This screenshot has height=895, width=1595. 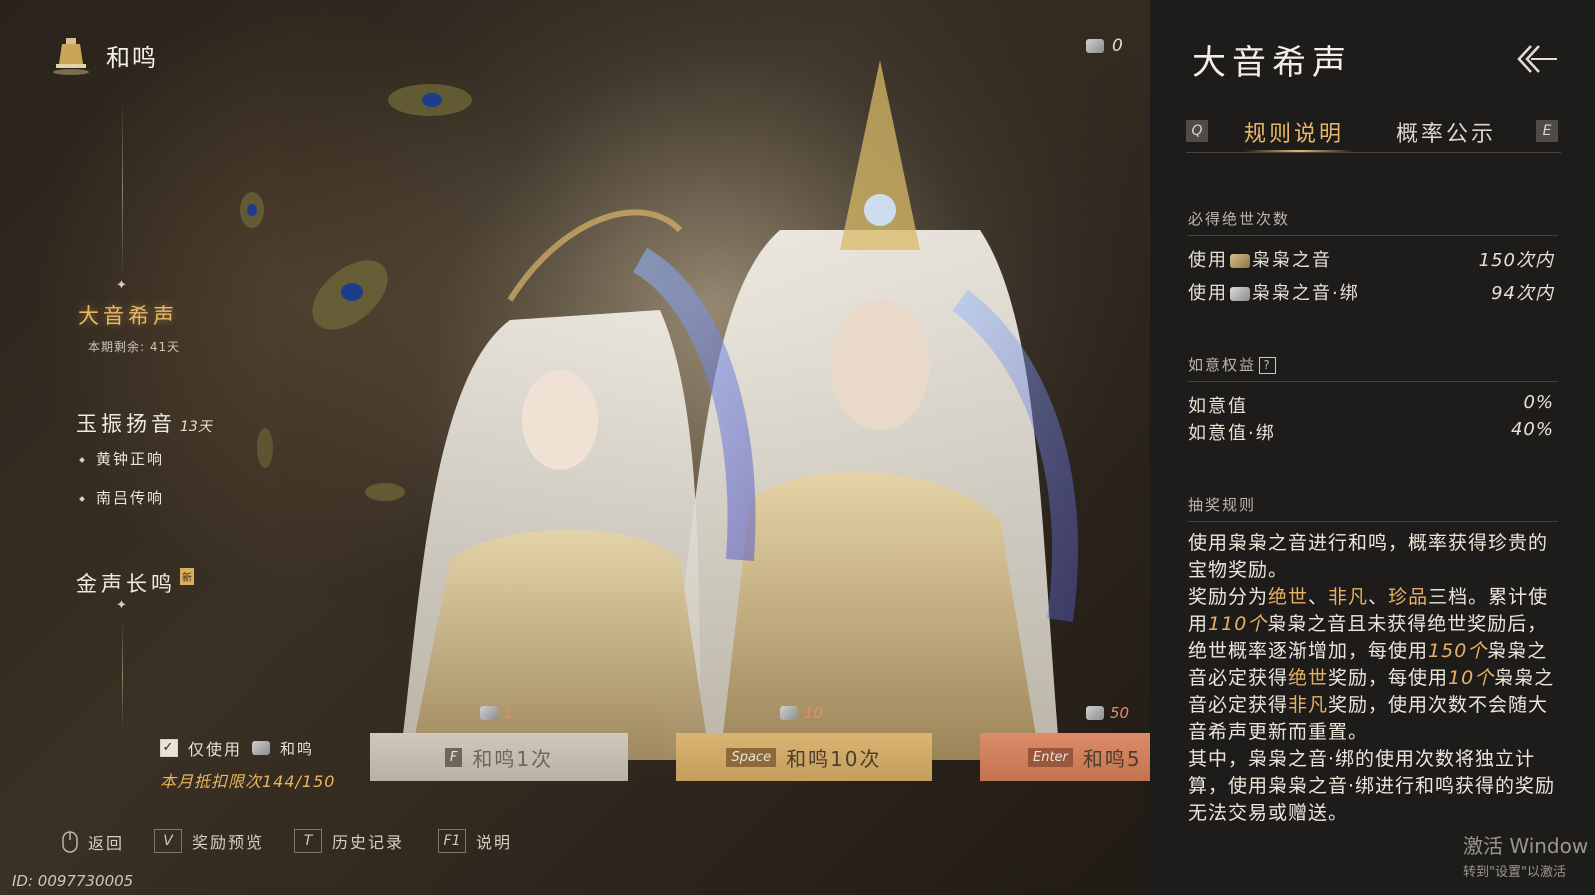 I want to click on only-use-toggle: ✓ 仅使用 和鸣, so click(x=237, y=748).